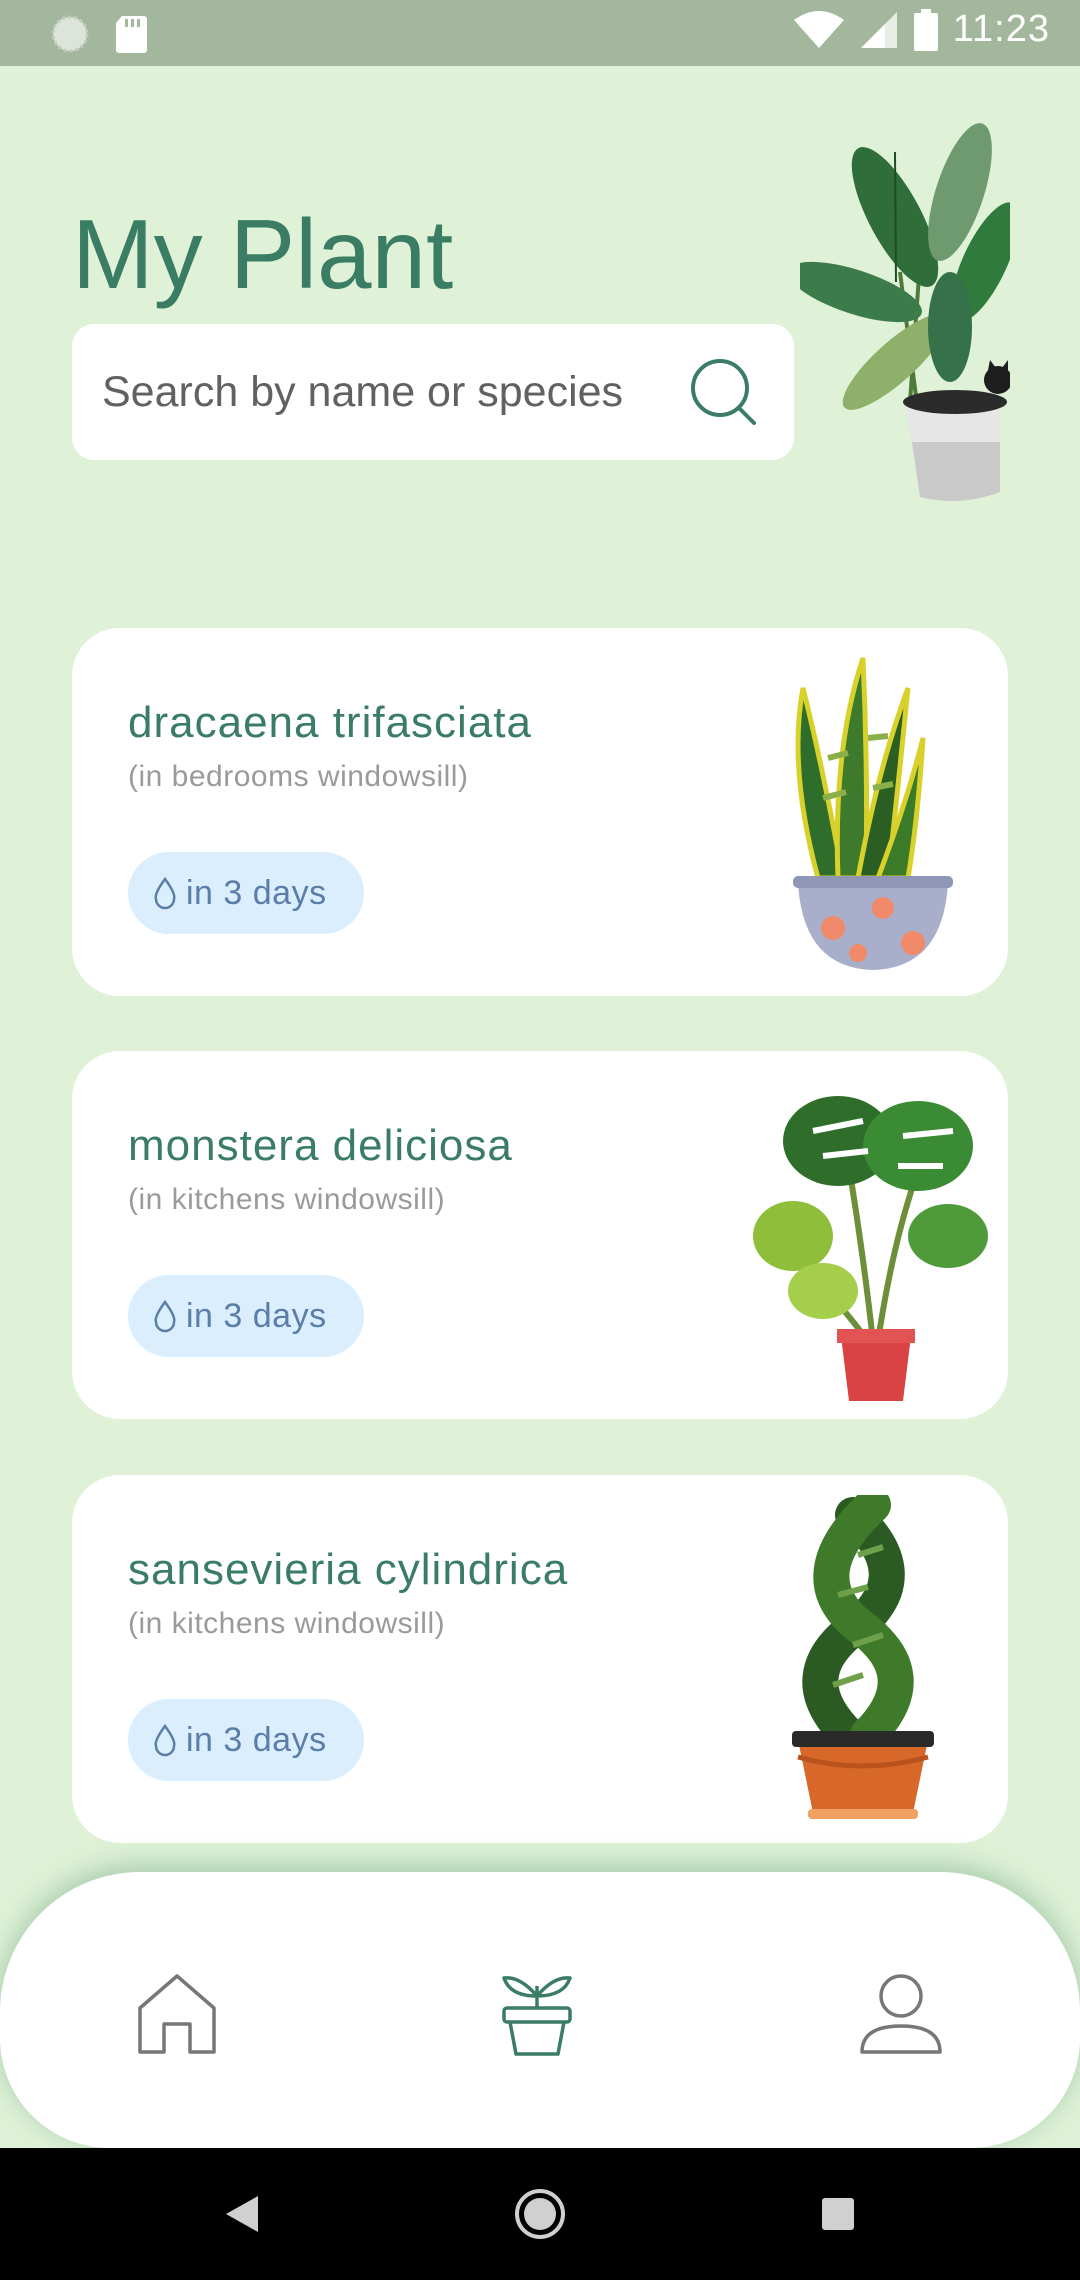 Image resolution: width=1080 pixels, height=2280 pixels. Describe the element at coordinates (131, 34) in the screenshot. I see `sd-card-icon` at that location.